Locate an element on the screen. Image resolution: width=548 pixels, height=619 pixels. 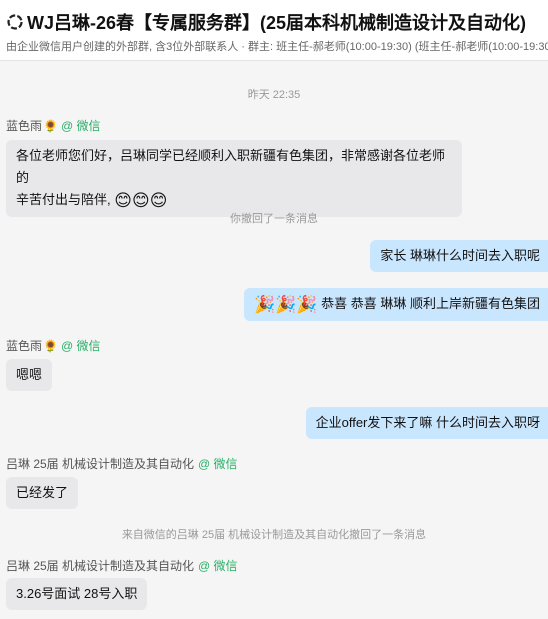
outgoing-message: 家长 琳琳什么时间去入职呢 is located at coordinates (459, 256).